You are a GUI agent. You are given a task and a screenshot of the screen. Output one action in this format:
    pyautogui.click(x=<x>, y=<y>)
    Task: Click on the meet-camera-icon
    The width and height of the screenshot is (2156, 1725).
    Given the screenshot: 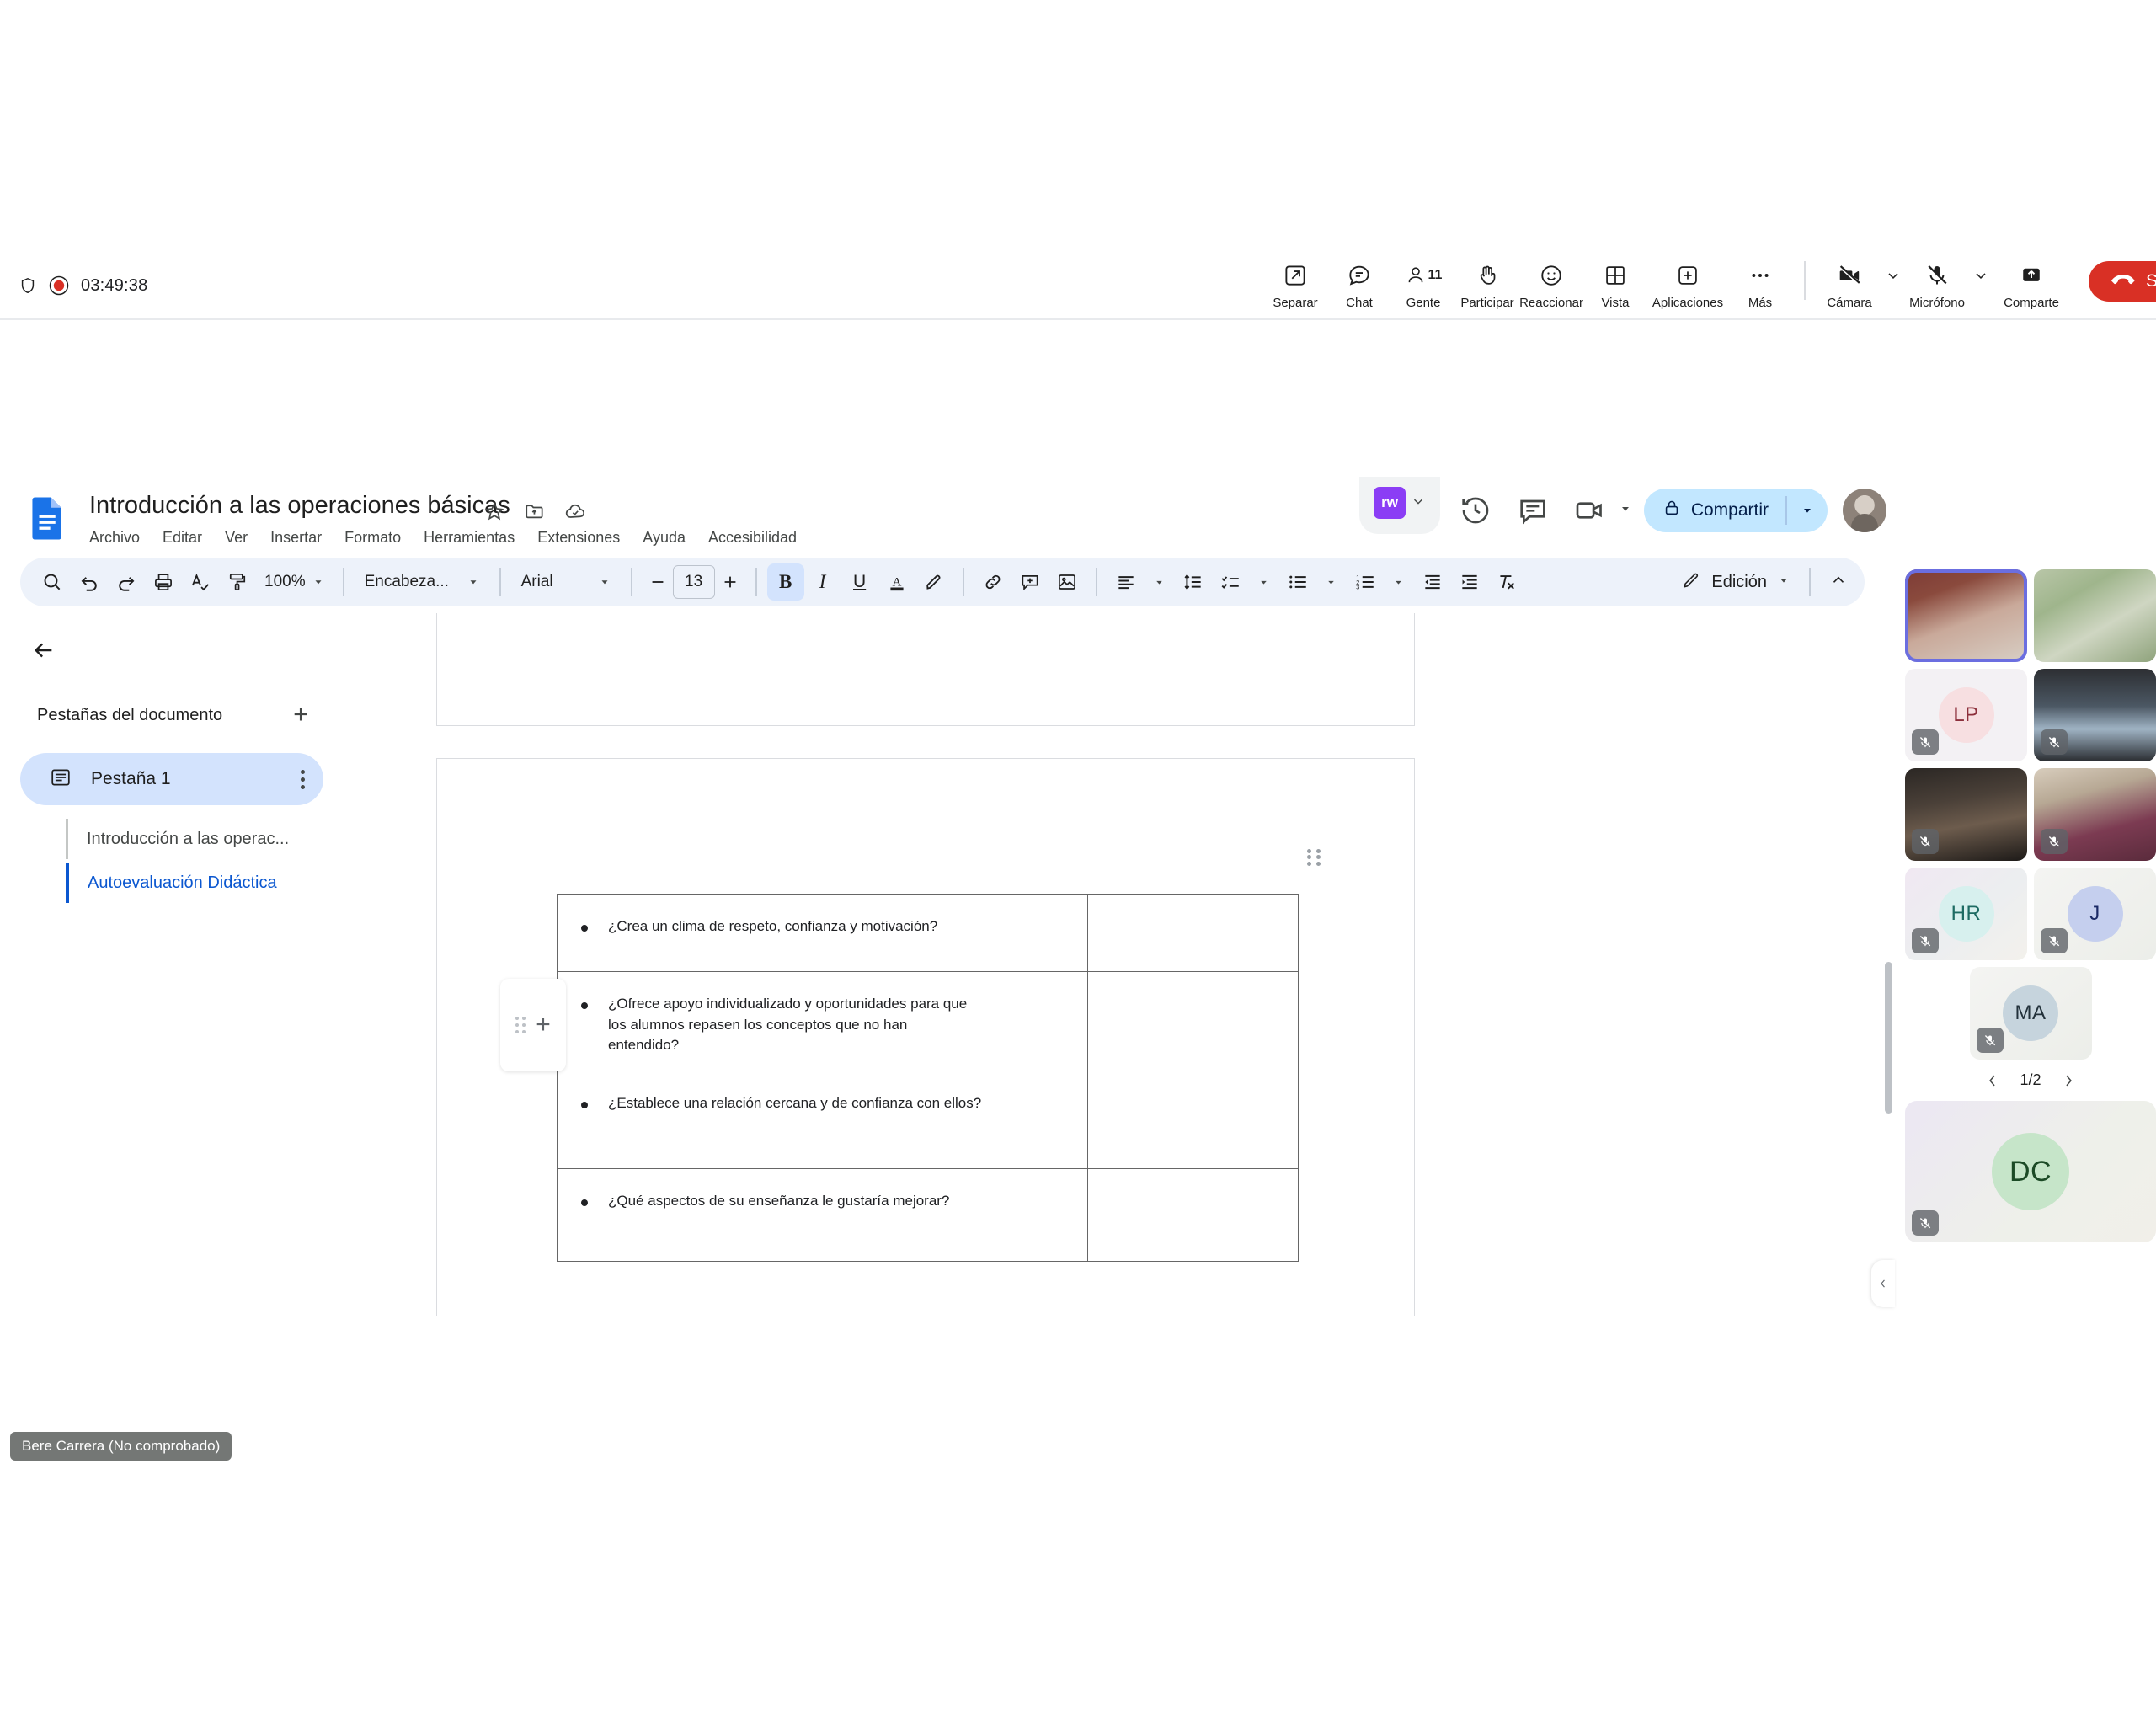 What is the action you would take?
    pyautogui.click(x=1590, y=510)
    